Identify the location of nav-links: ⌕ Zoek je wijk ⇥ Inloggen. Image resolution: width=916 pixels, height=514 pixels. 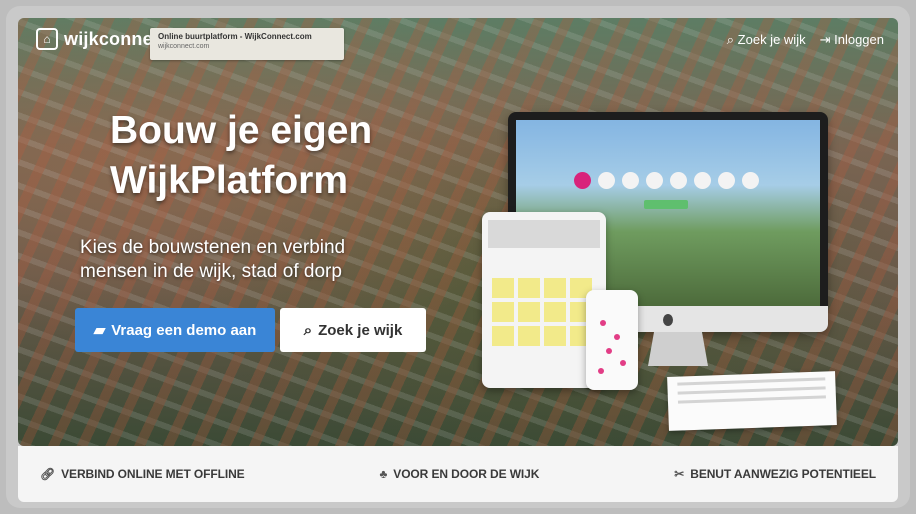
(805, 40).